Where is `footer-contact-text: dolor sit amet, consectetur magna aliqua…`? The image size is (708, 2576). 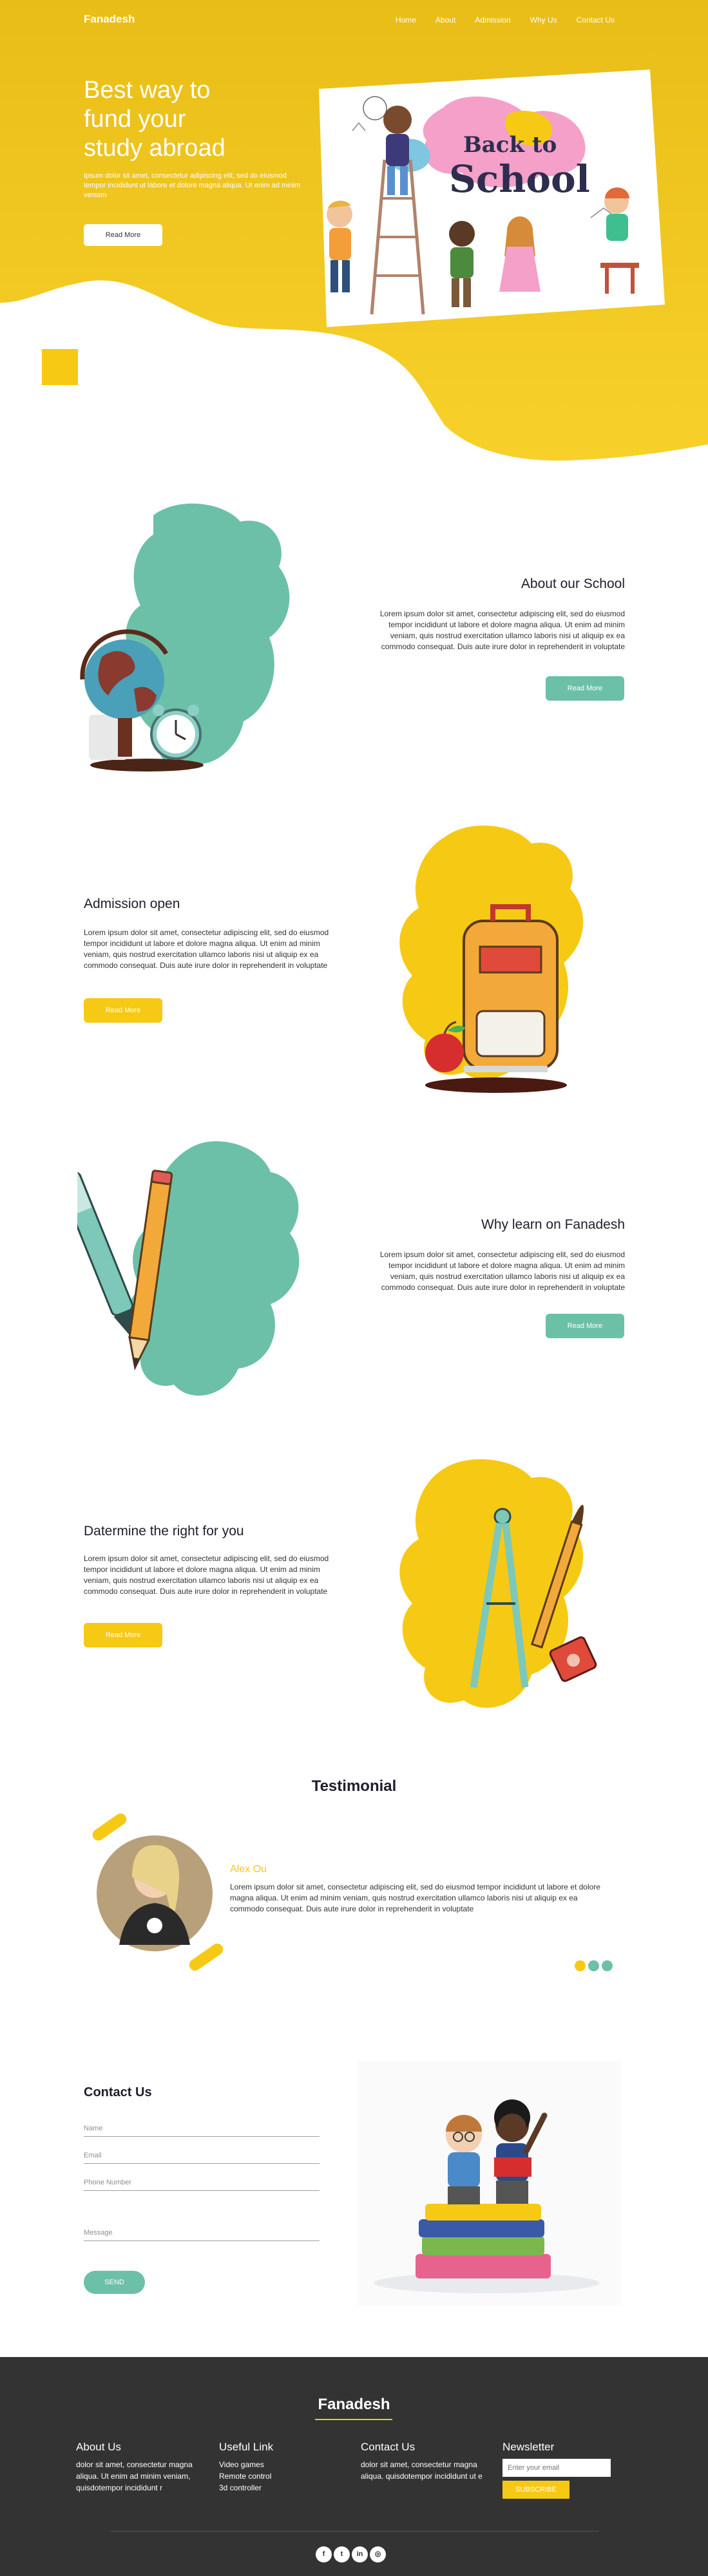 footer-contact-text: dolor sit amet, consectetur magna aliqua… is located at coordinates (422, 2470).